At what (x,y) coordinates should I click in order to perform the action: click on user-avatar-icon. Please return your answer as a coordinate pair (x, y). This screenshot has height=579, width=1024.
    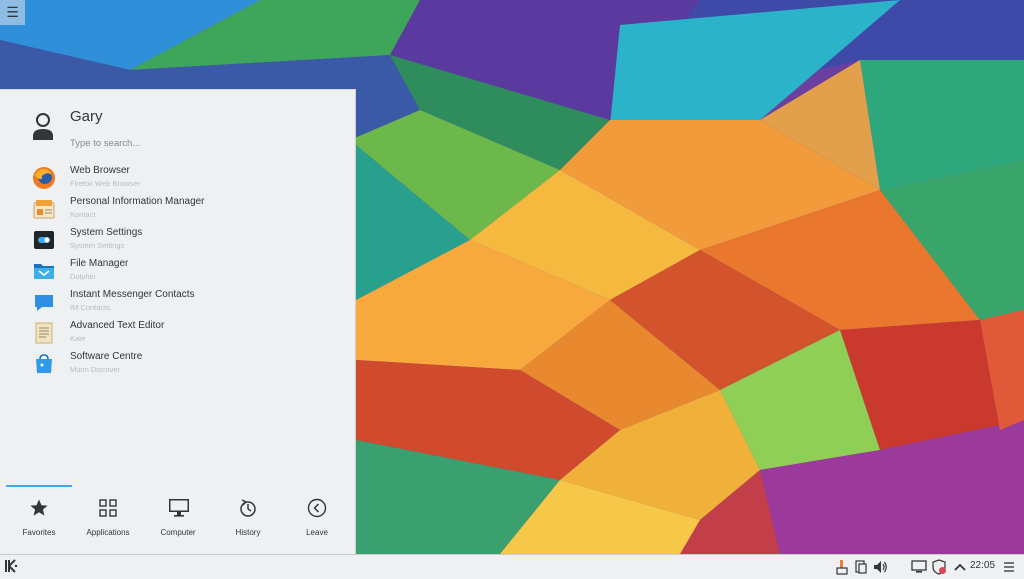
    Looking at the image, I should click on (43, 126).